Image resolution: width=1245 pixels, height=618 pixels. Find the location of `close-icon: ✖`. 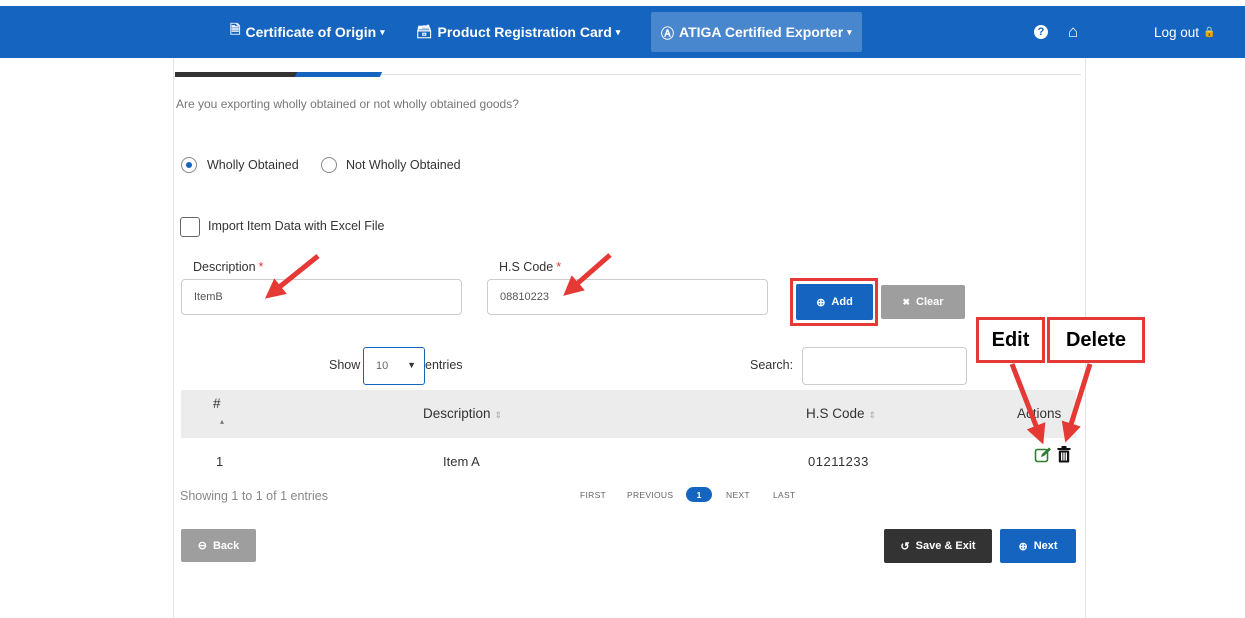

close-icon: ✖ is located at coordinates (906, 301).